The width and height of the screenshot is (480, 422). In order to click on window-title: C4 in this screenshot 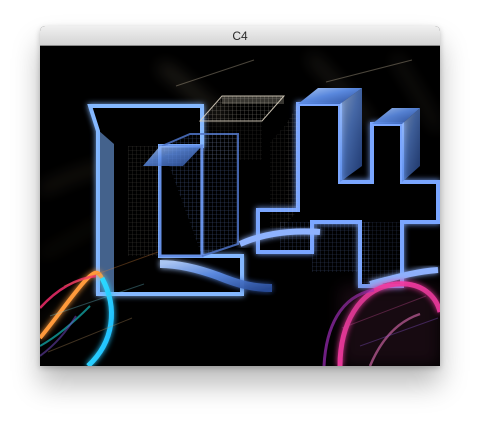, I will do `click(240, 35)`.